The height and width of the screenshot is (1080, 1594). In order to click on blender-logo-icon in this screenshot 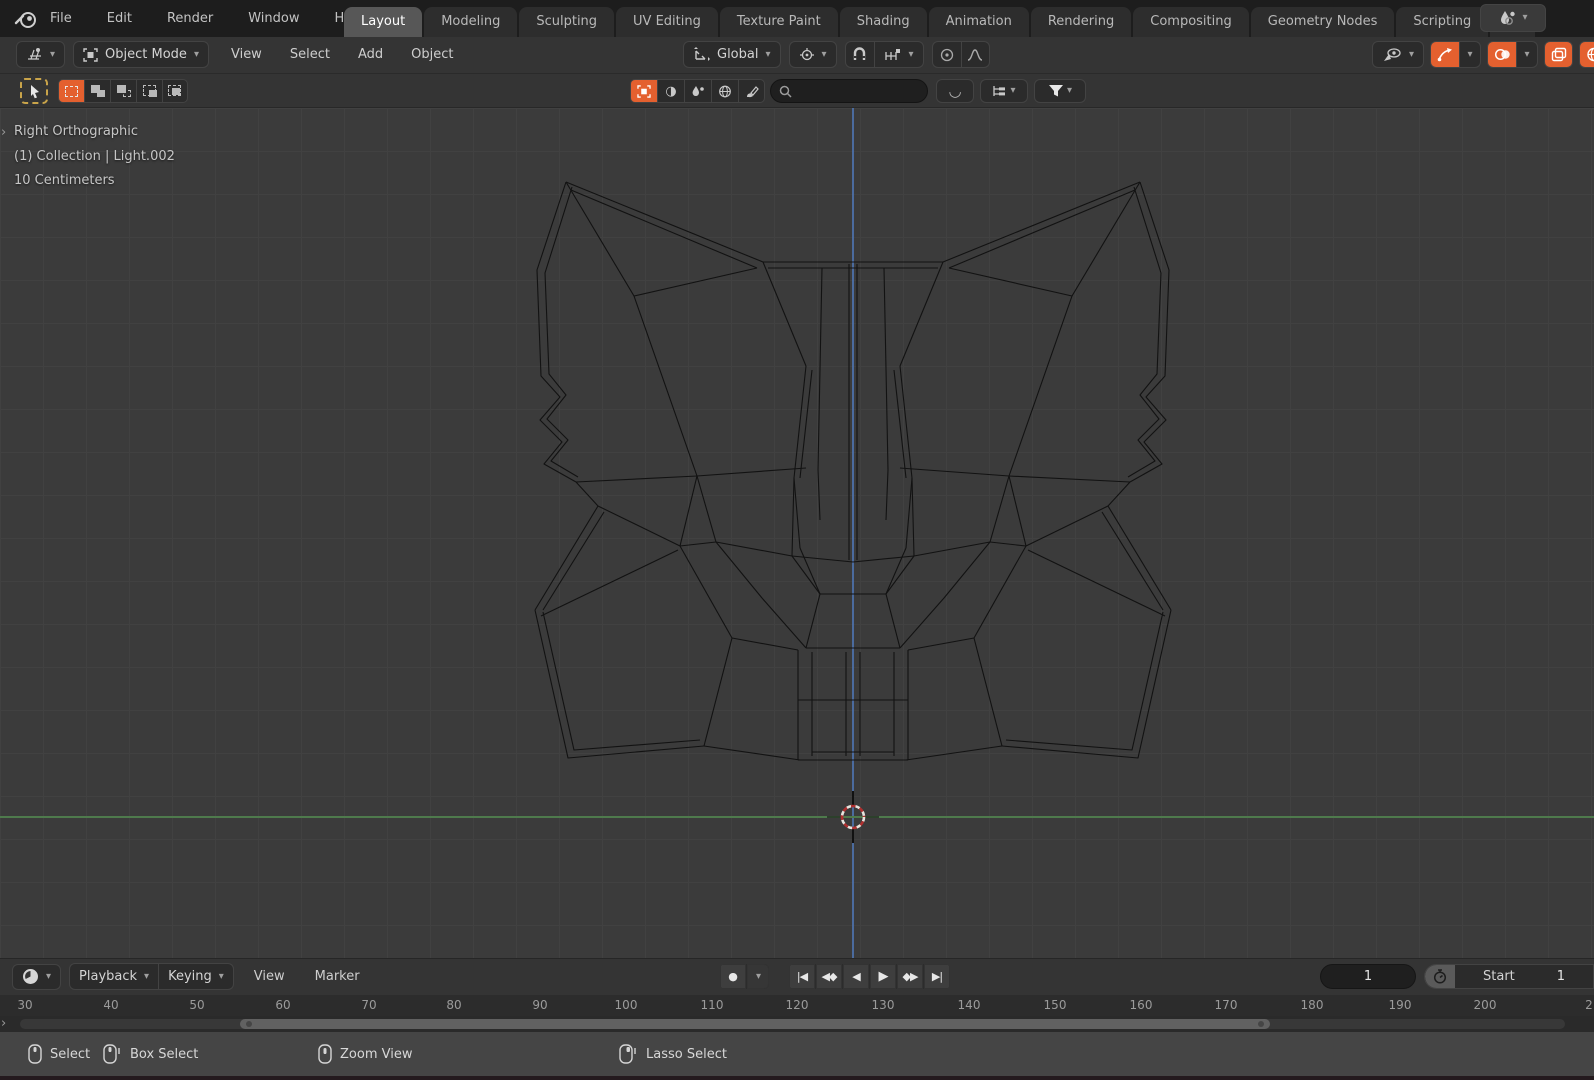, I will do `click(26, 19)`.